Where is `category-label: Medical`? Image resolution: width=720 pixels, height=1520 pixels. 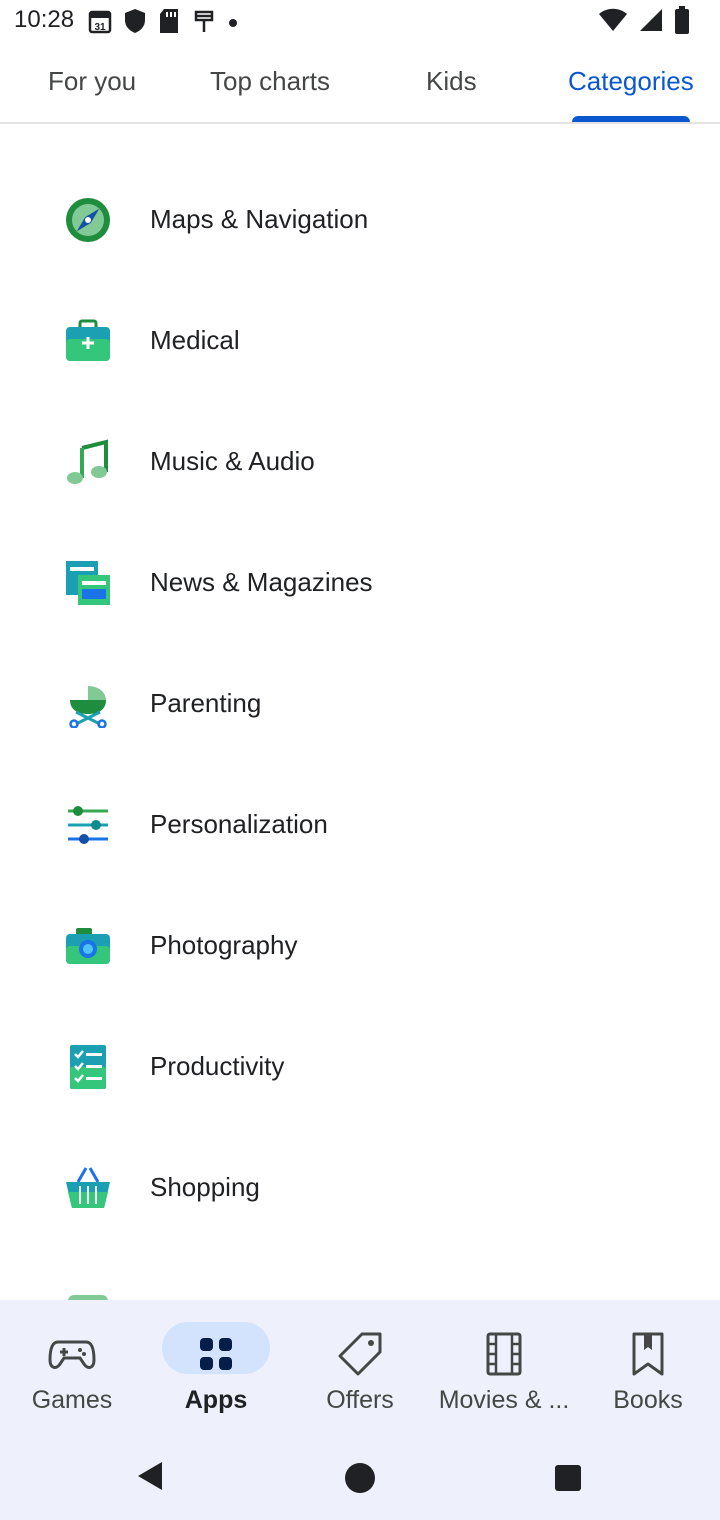
category-label: Medical is located at coordinates (195, 340).